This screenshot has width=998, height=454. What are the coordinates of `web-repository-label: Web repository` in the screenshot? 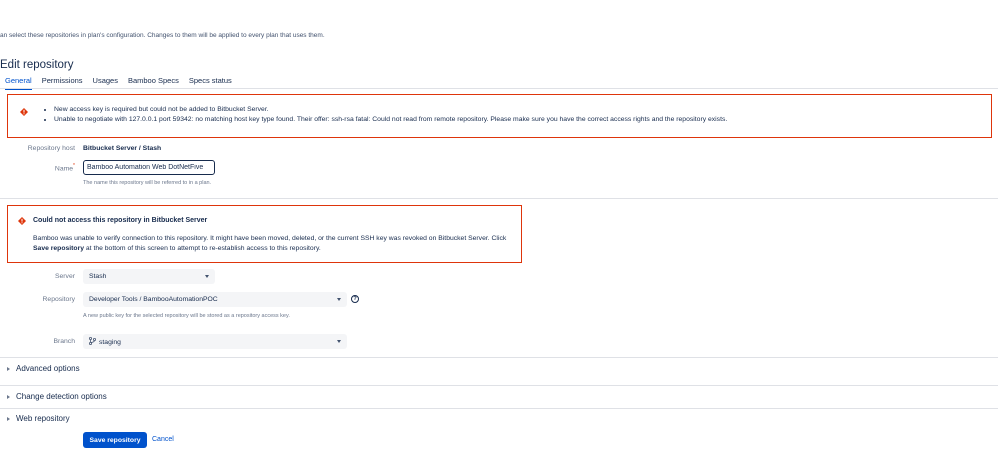 It's located at (43, 418).